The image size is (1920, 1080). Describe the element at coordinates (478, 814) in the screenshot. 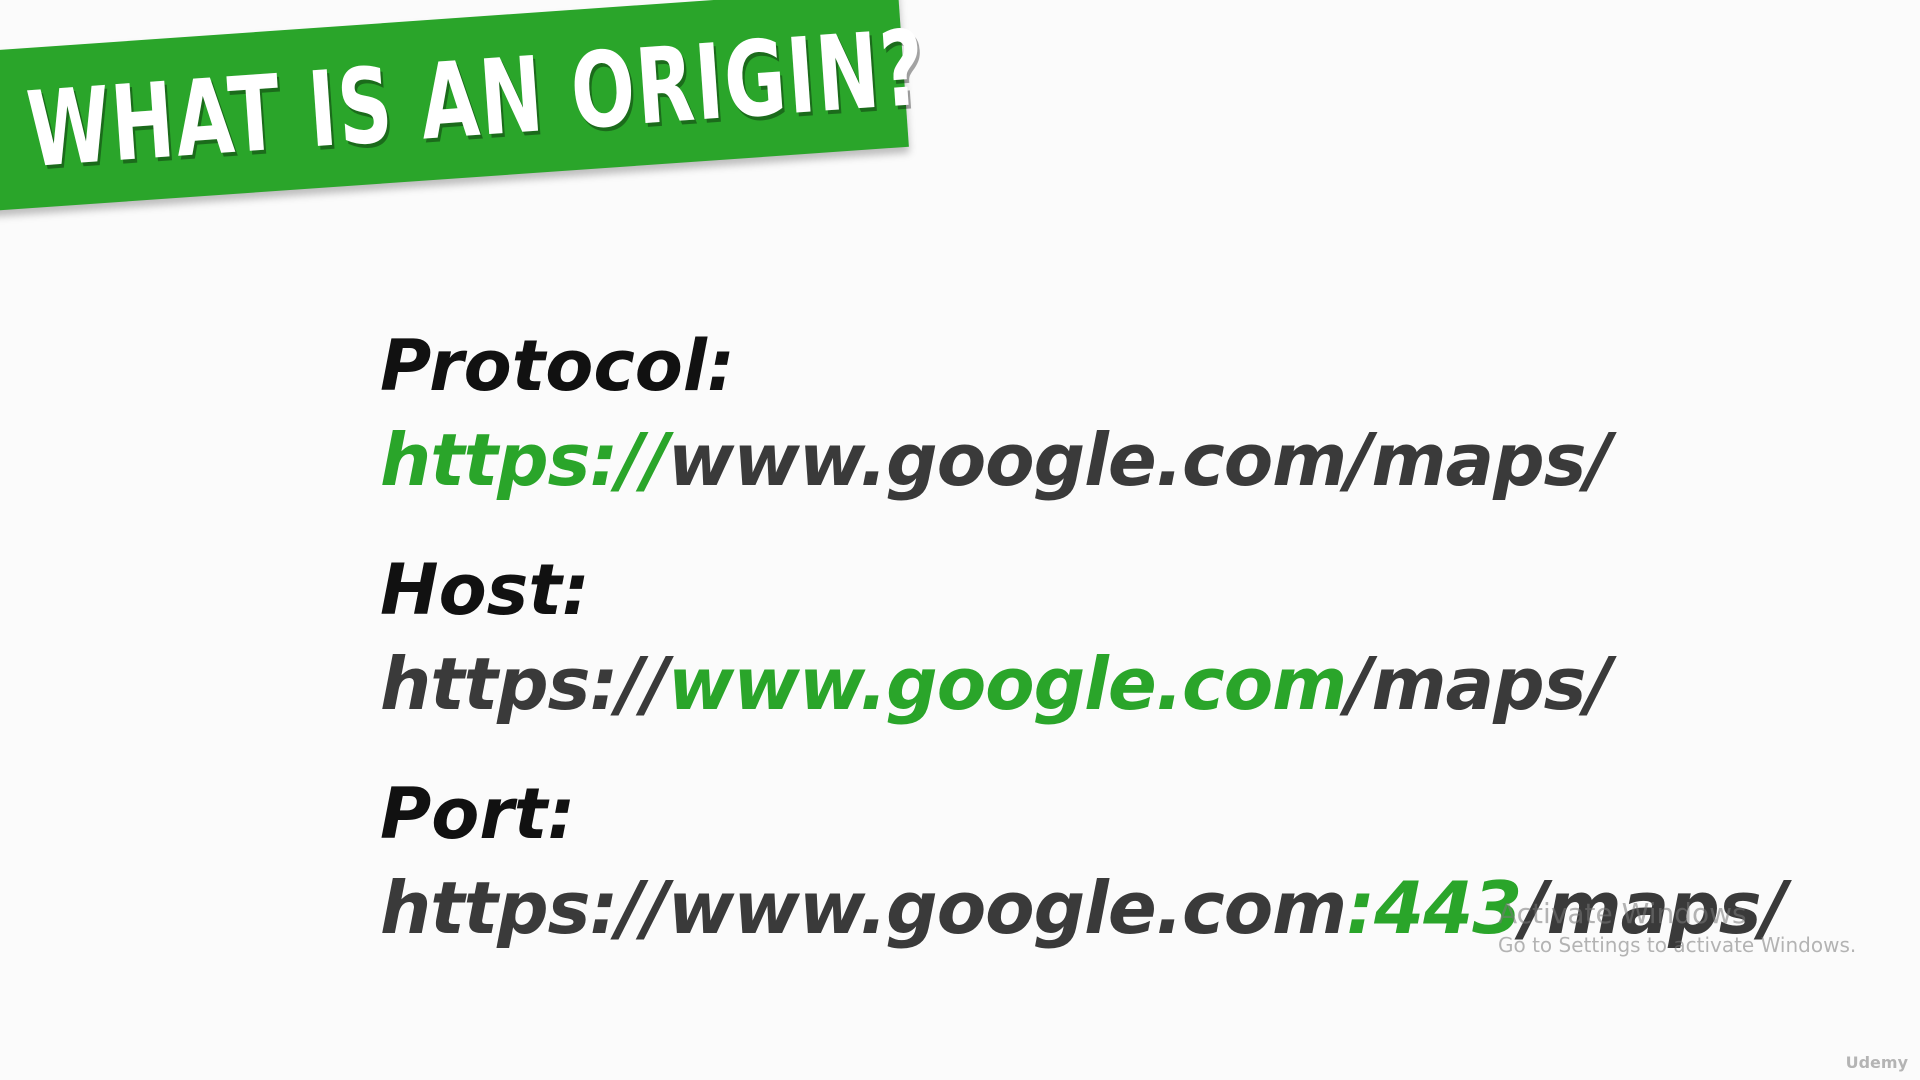

I see `port-label: Port:` at that location.